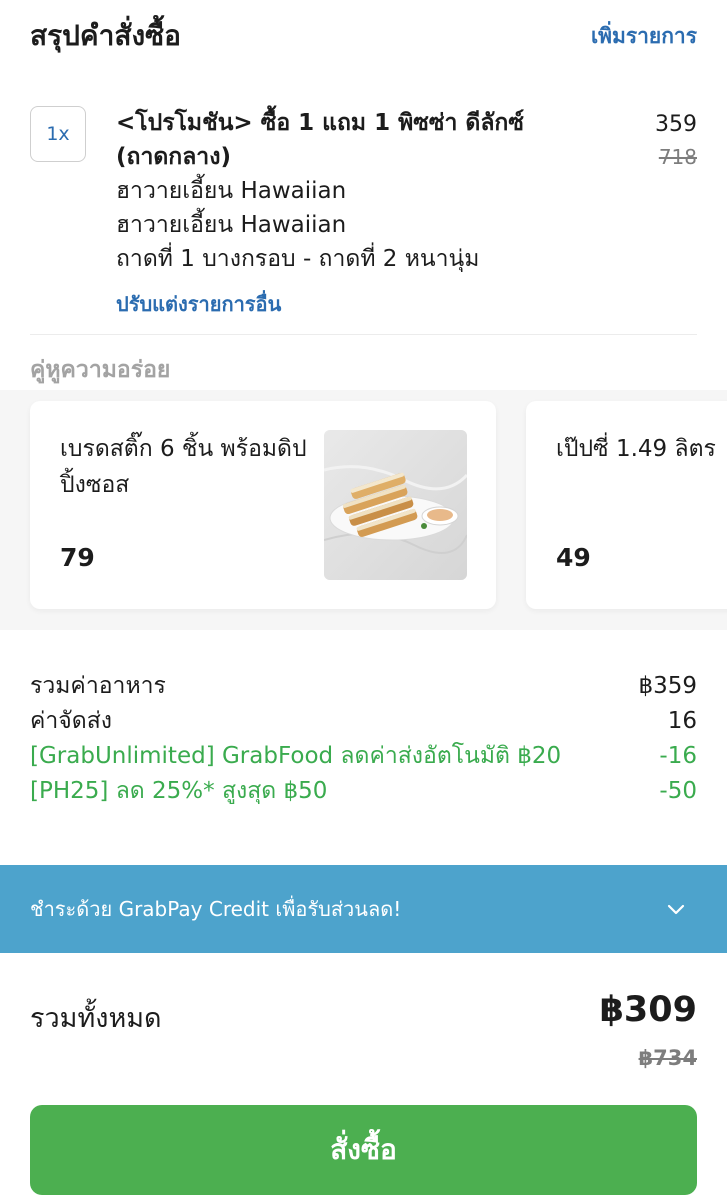  Describe the element at coordinates (263, 505) in the screenshot. I see `pairing-card: เบรดสติ๊ก 6 ชิ้น พร้อมดิปปิ้งซอส 79` at that location.